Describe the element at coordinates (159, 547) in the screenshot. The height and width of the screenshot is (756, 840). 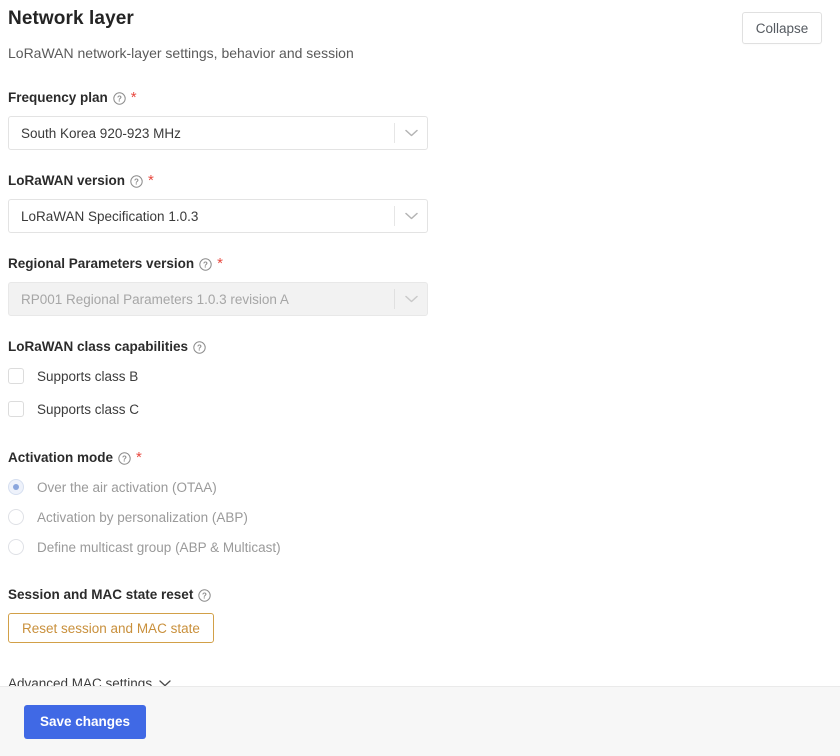
I see `radio-label: Define multicast group (ABP & Multicast)` at that location.